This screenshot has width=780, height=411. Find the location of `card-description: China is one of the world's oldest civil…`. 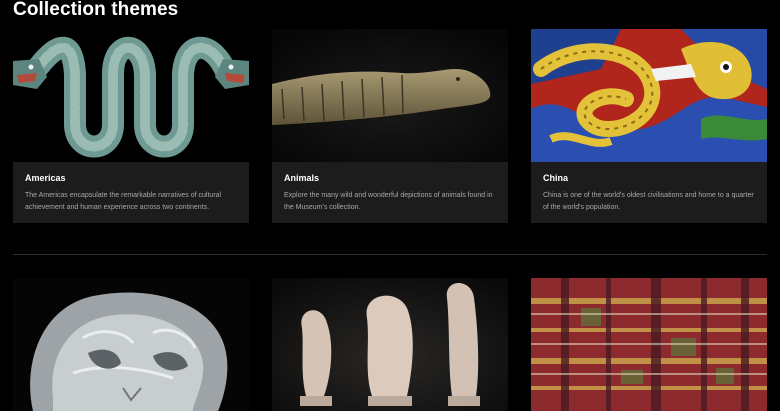

card-description: China is one of the world's oldest civil… is located at coordinates (648, 201).